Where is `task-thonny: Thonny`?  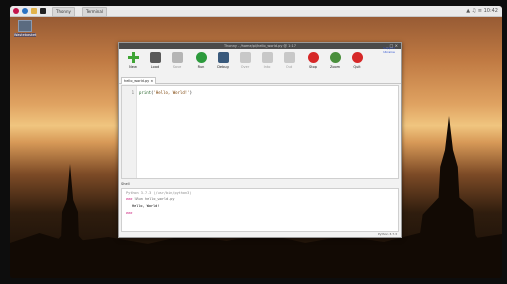 task-thonny: Thonny is located at coordinates (63, 12).